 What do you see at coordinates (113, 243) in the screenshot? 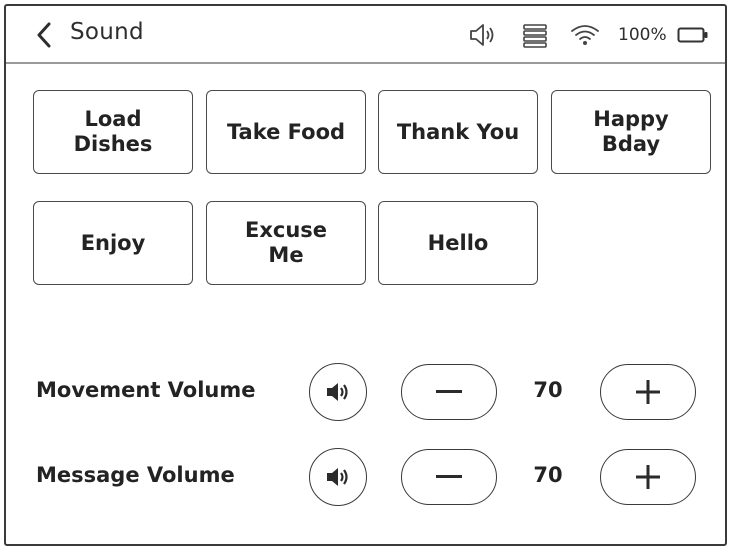
I see `phrase-button-enjoy: Enjoy` at bounding box center [113, 243].